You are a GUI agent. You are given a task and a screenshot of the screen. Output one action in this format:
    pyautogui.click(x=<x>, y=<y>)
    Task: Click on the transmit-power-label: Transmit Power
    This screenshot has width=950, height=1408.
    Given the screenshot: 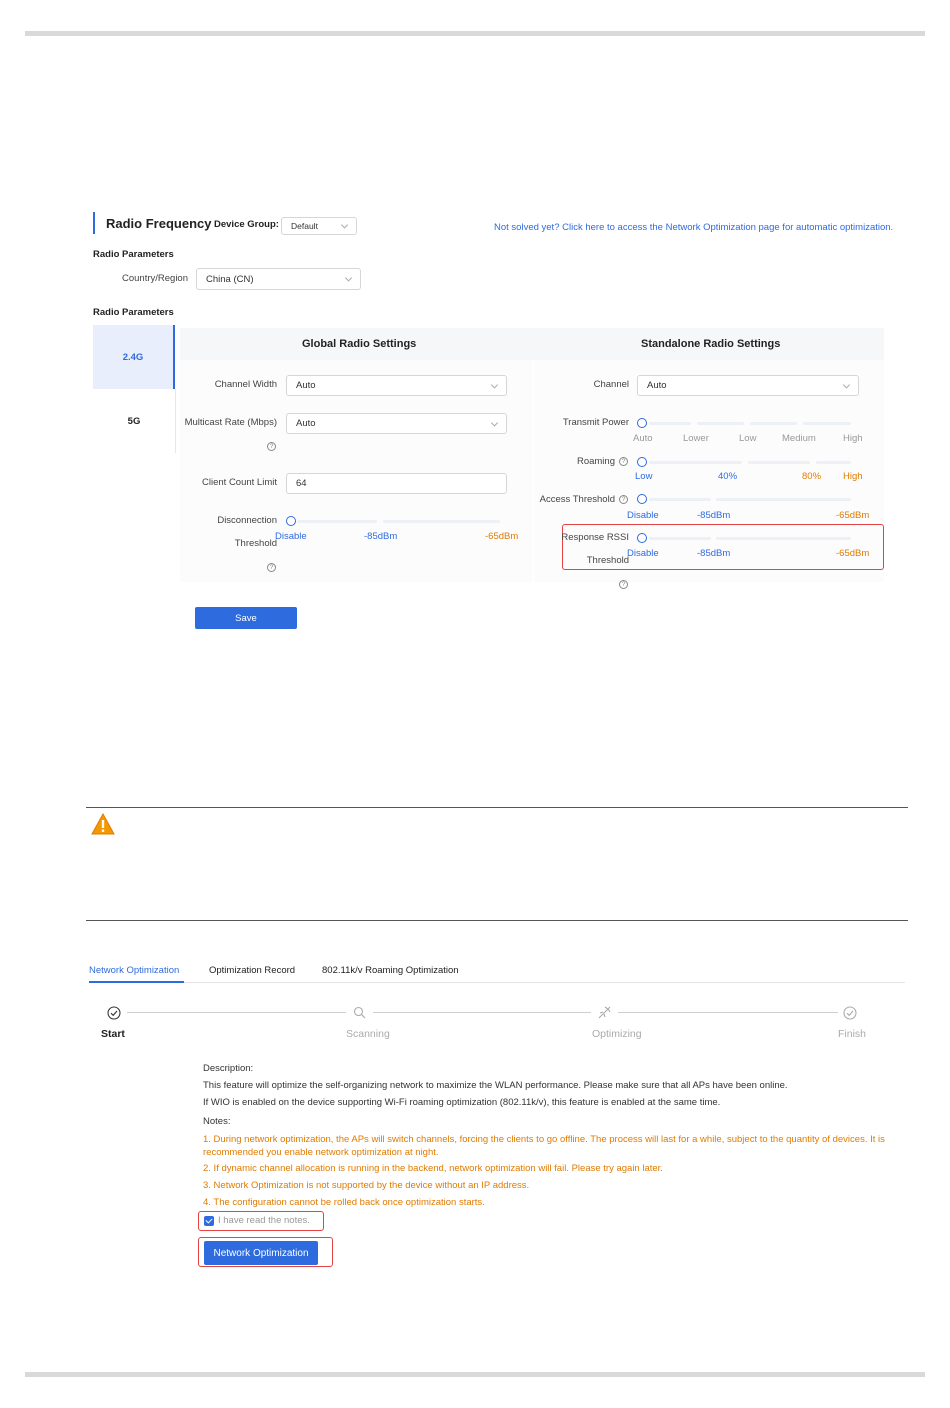 What is the action you would take?
    pyautogui.click(x=595, y=422)
    